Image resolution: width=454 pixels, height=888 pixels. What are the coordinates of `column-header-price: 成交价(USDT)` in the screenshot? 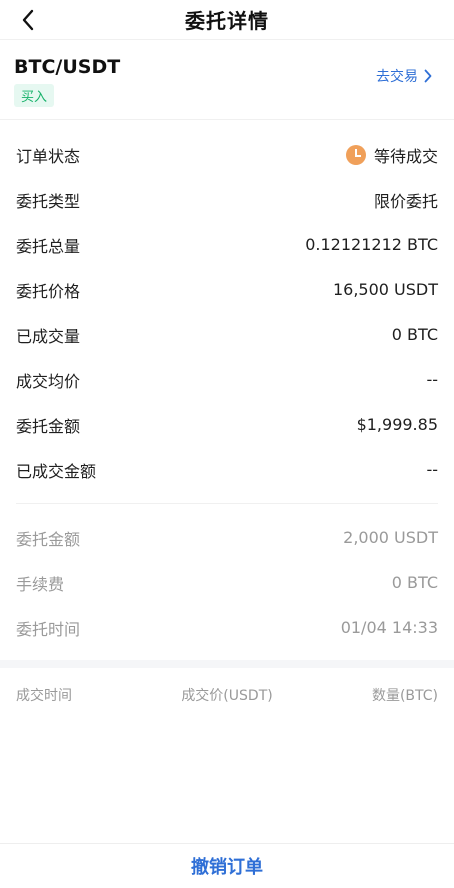 It's located at (227, 696).